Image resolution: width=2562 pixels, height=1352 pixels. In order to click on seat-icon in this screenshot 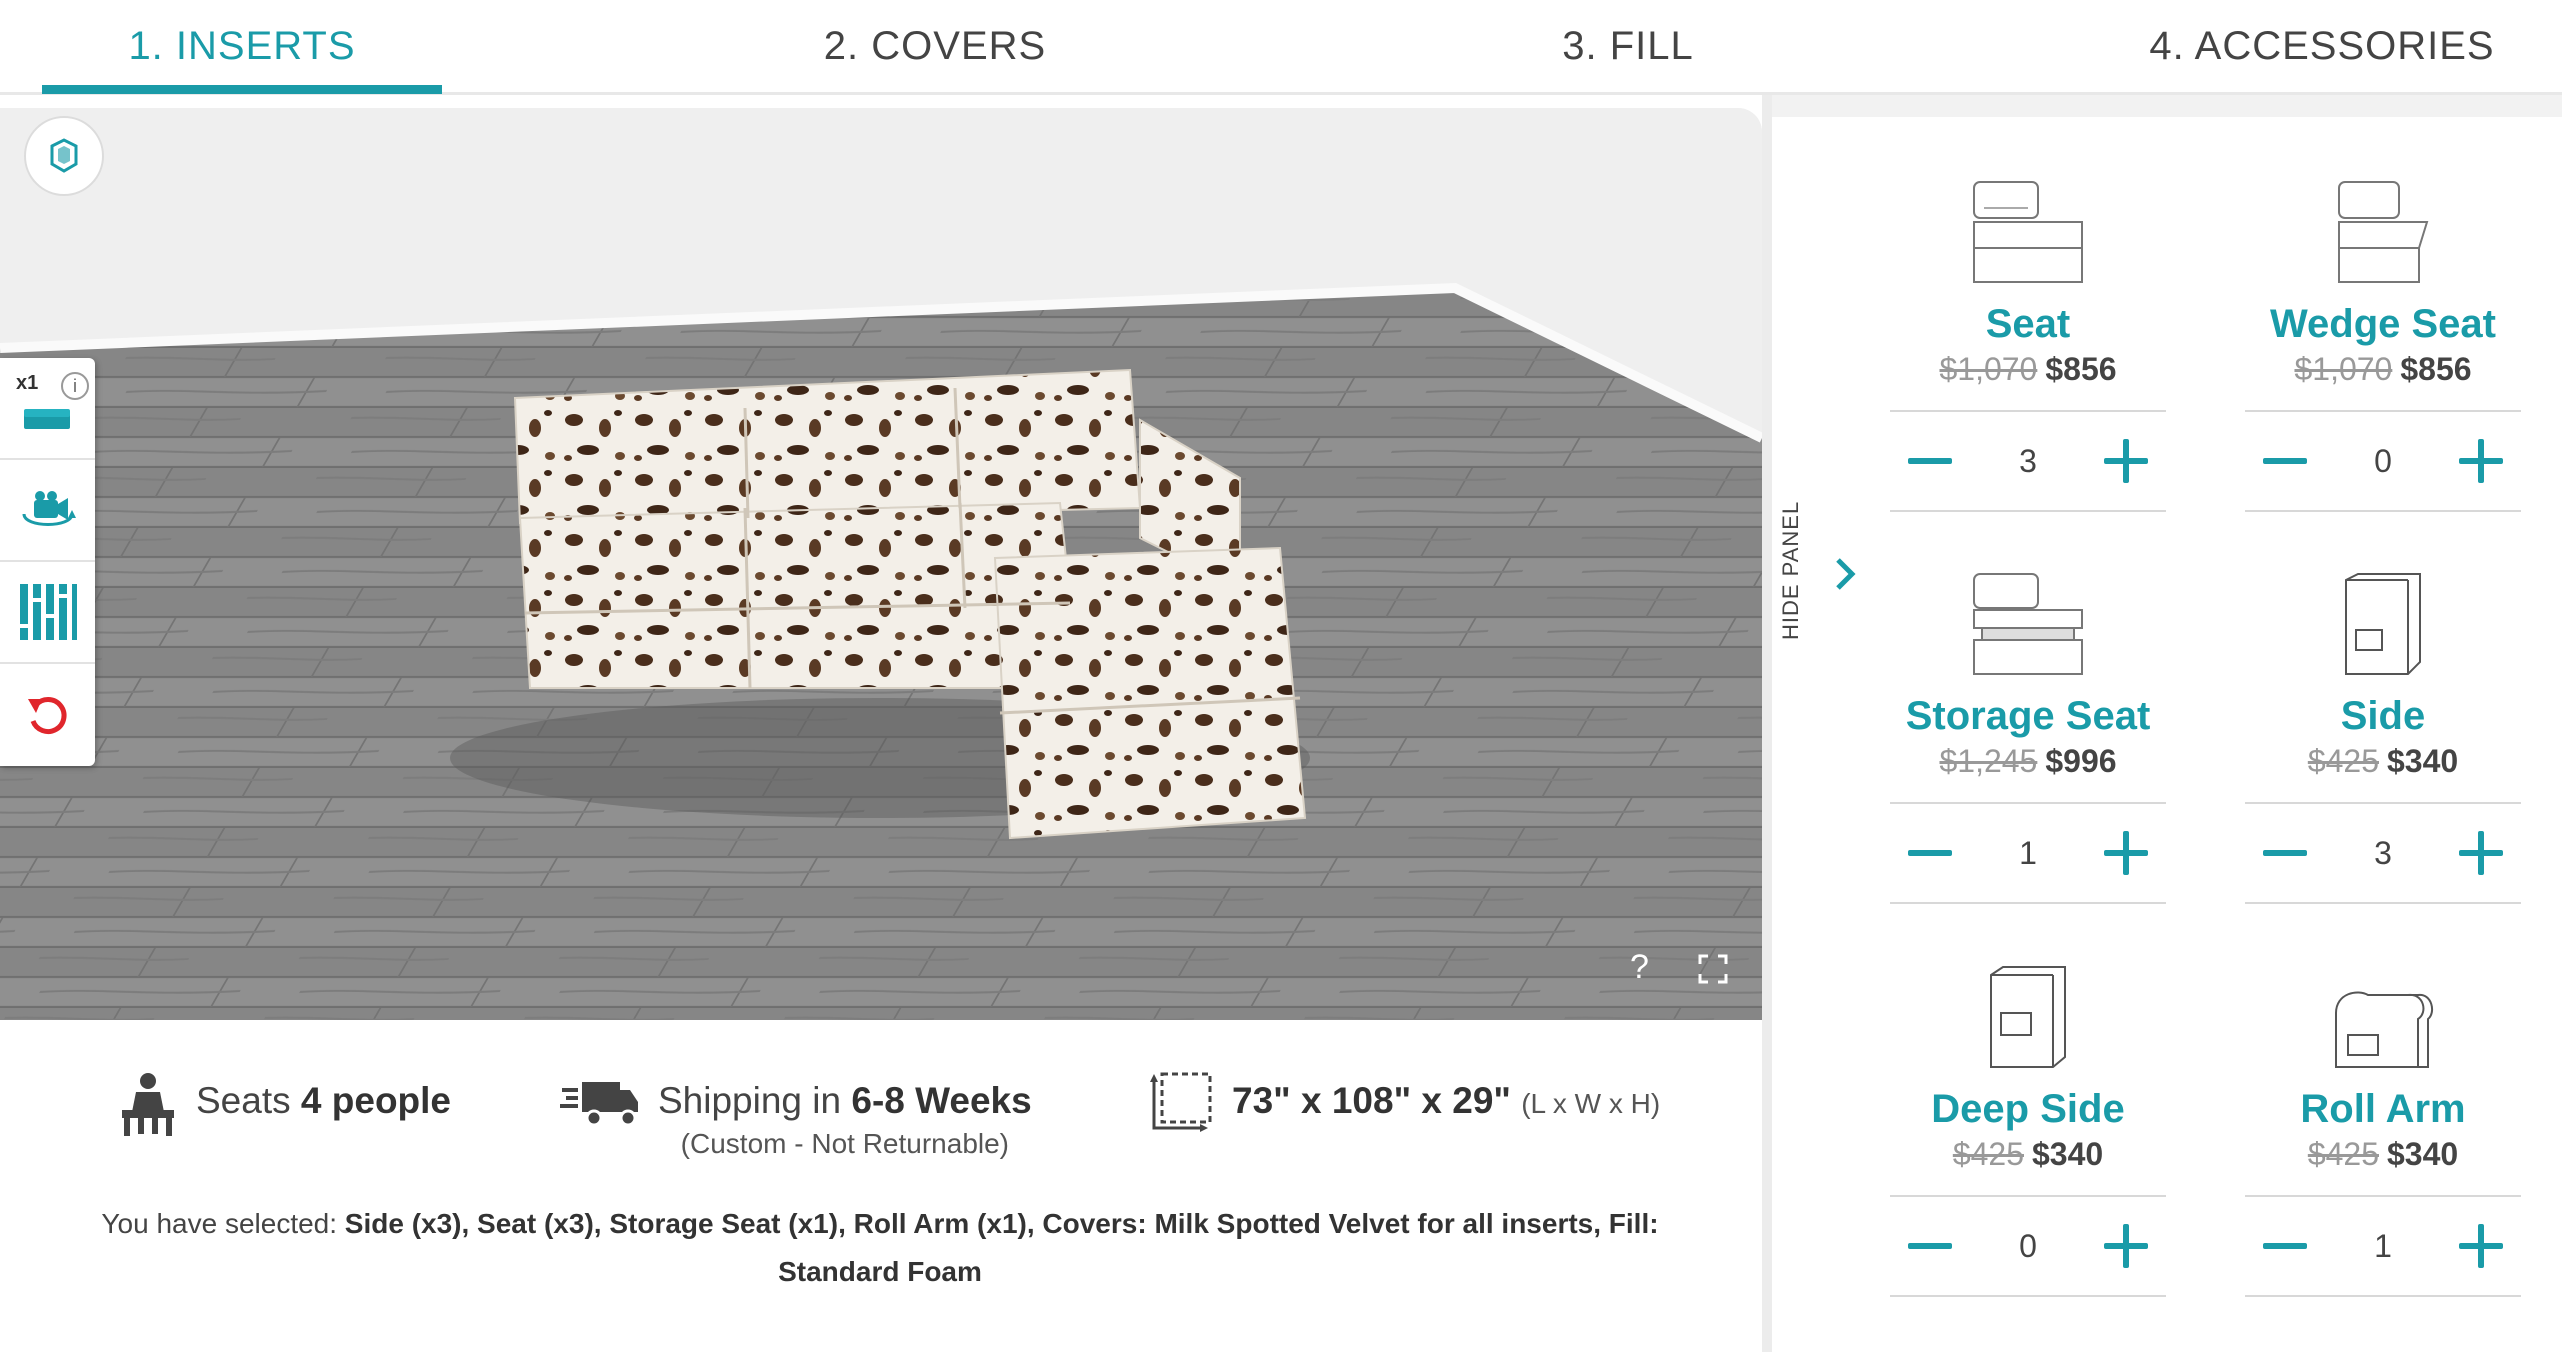, I will do `click(2028, 232)`.